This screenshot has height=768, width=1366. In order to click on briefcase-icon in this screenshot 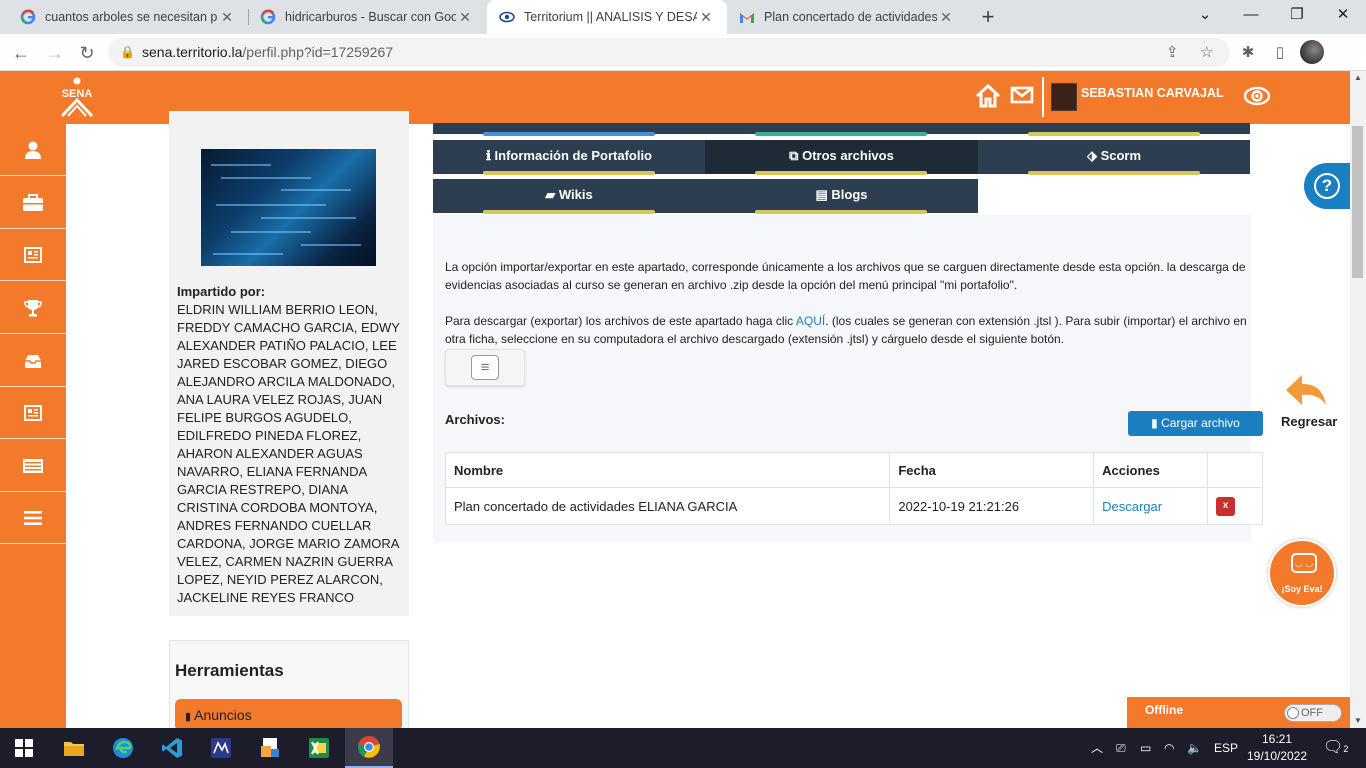, I will do `click(33, 203)`.